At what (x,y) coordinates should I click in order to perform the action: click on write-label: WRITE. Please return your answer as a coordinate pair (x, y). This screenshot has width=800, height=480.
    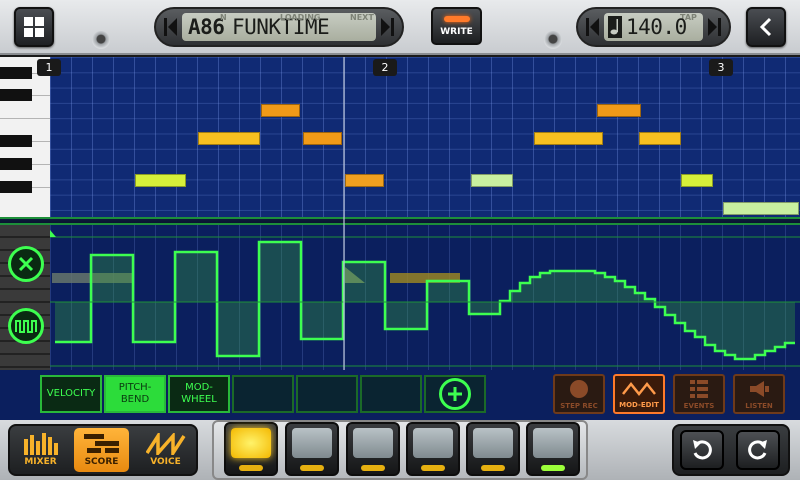
    Looking at the image, I should click on (456, 31).